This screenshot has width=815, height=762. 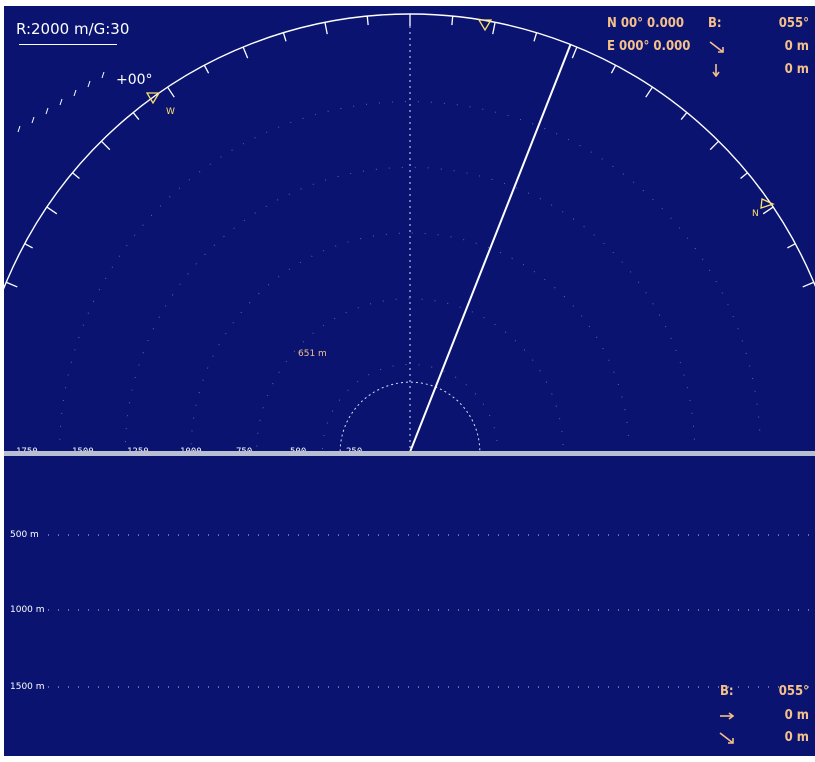 What do you see at coordinates (490, 248) in the screenshot?
I see `bearing-line` at bounding box center [490, 248].